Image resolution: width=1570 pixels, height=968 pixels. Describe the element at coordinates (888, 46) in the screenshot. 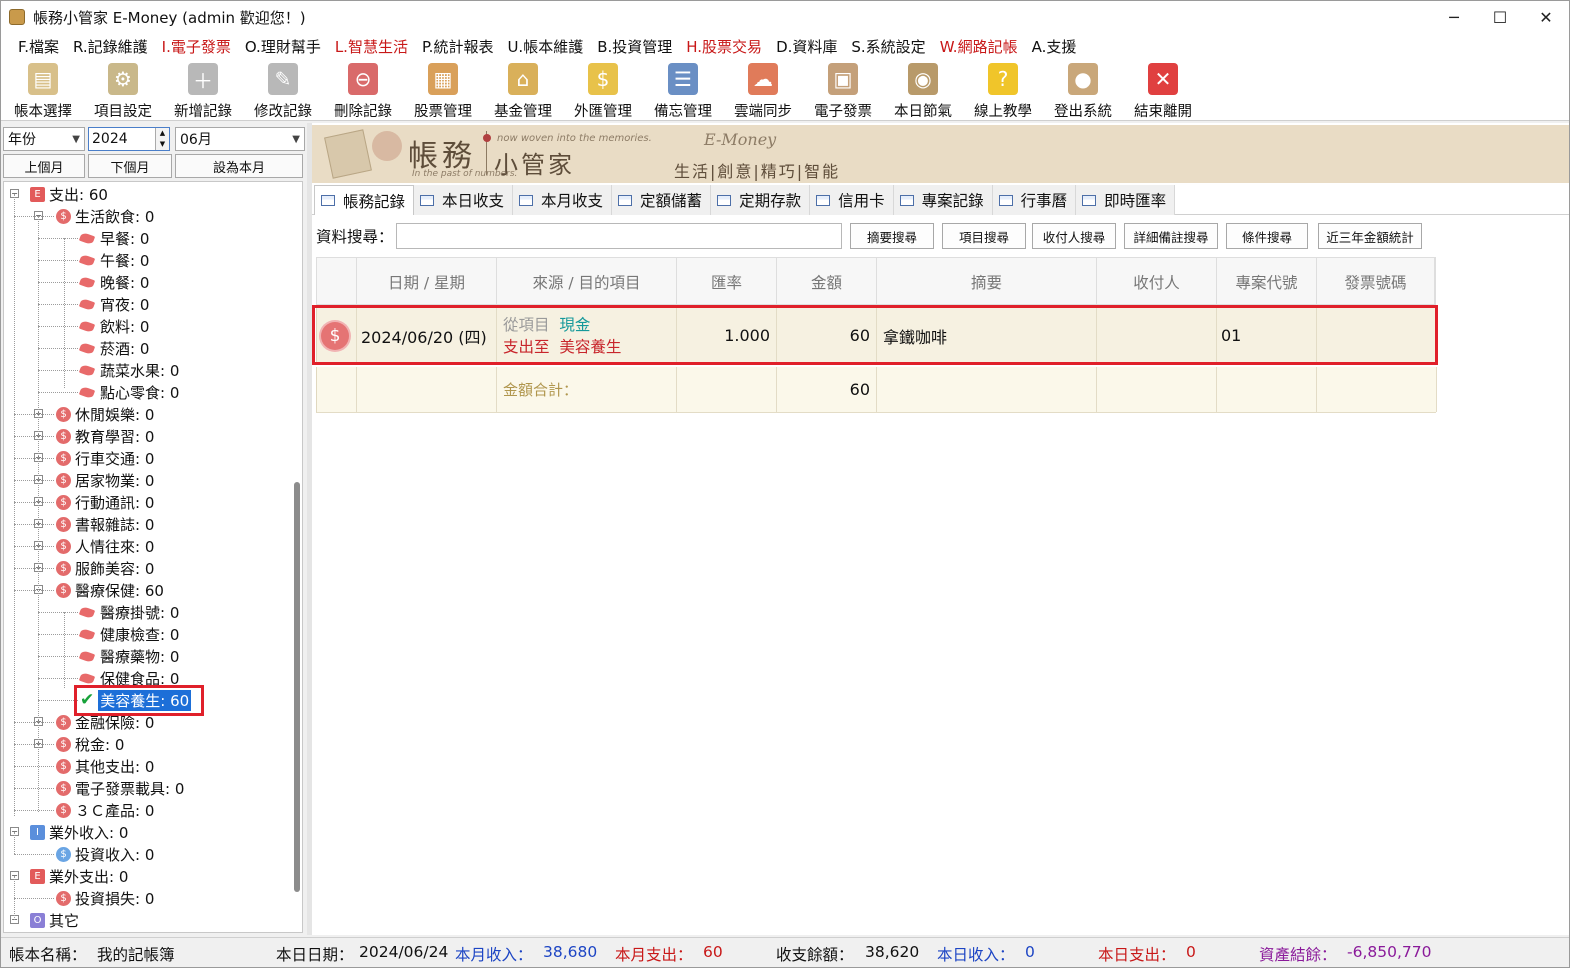

I see `menu-item-10: S.系統設定` at that location.